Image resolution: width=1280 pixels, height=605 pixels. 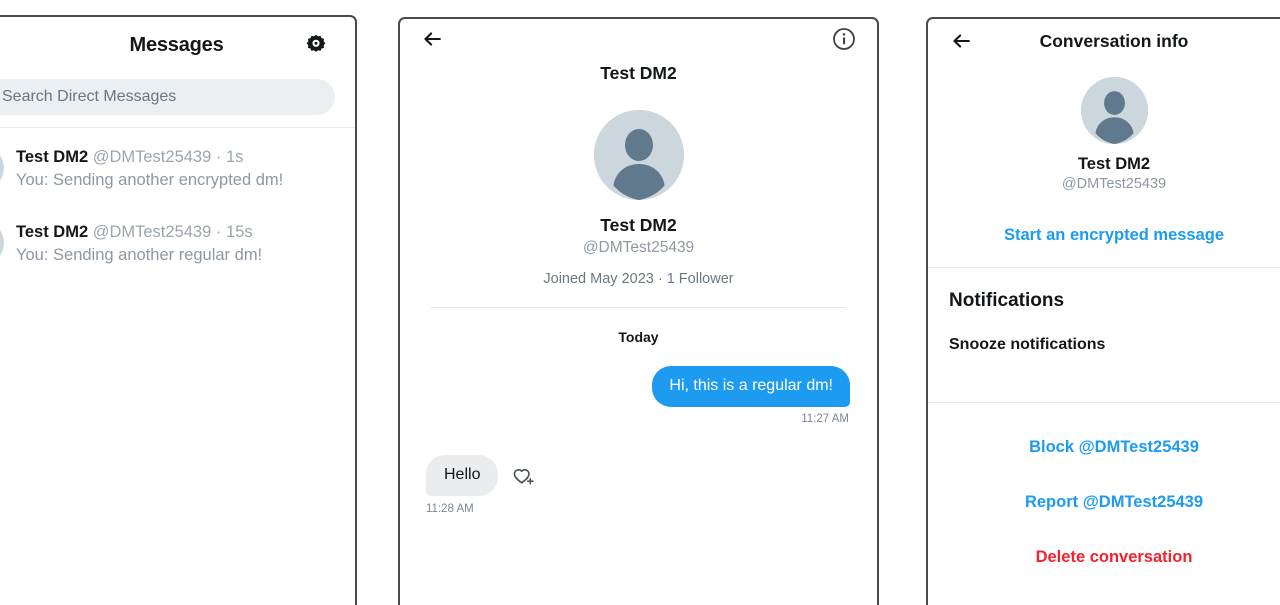 I want to click on search-placeholder: Search Direct Messages, so click(x=89, y=96).